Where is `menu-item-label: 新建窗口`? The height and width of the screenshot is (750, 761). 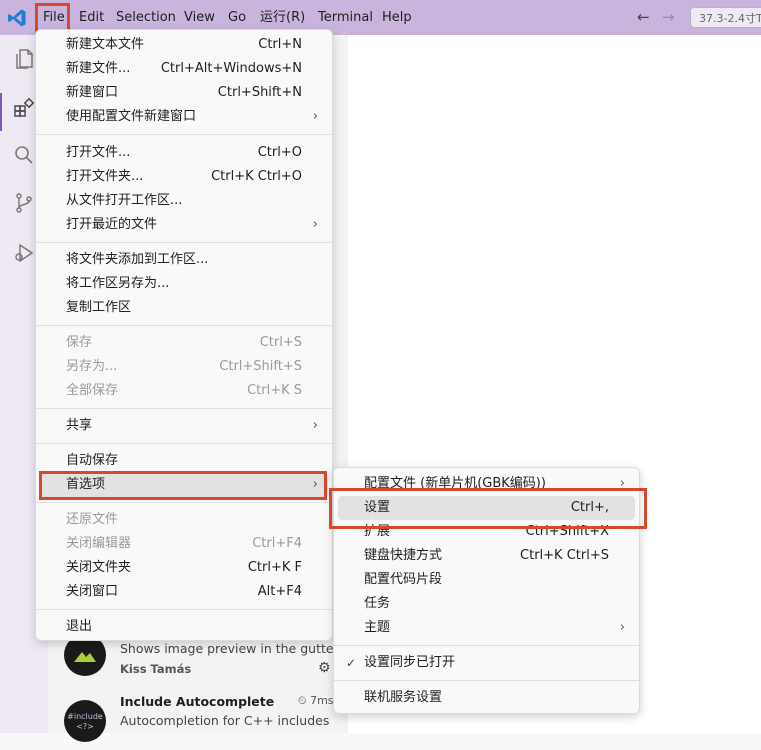 menu-item-label: 新建窗口 is located at coordinates (92, 92).